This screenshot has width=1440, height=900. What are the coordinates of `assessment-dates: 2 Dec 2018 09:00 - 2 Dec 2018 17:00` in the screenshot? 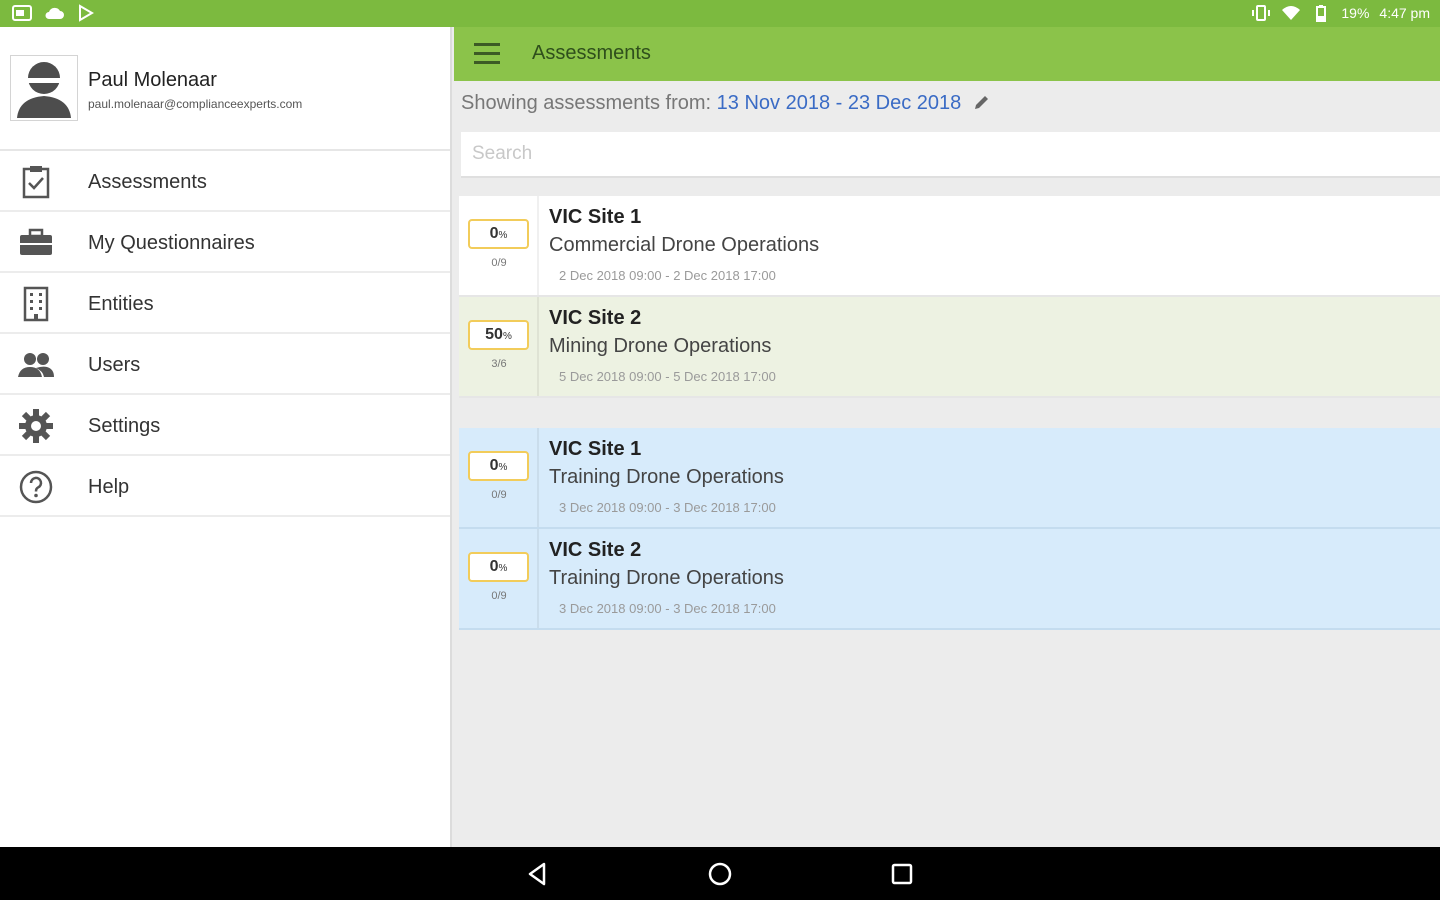 It's located at (667, 275).